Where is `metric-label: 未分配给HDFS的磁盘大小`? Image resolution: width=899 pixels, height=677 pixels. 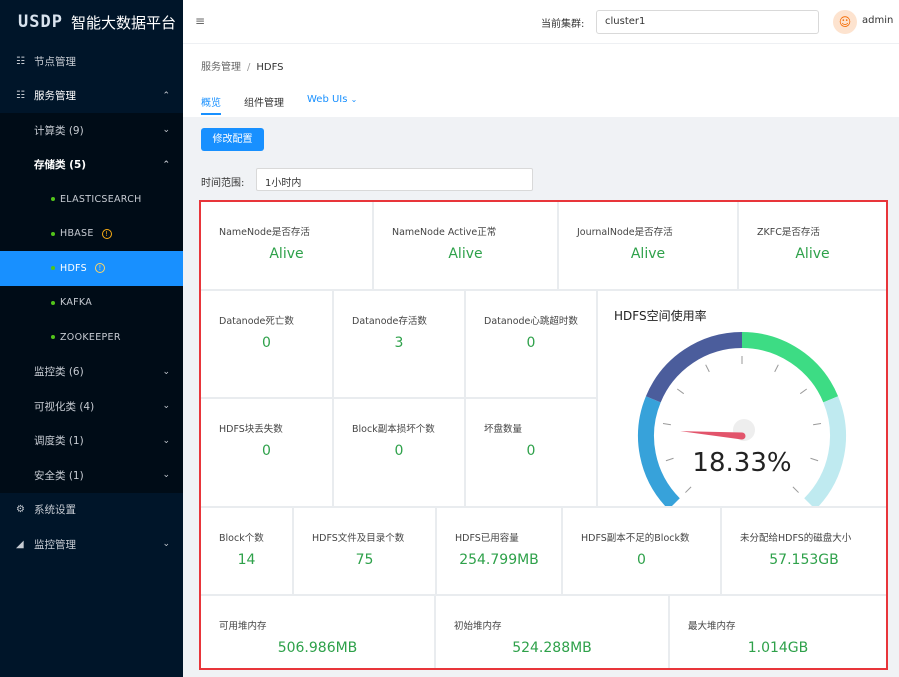
metric-label: 未分配给HDFS的磁盘大小 is located at coordinates (796, 538).